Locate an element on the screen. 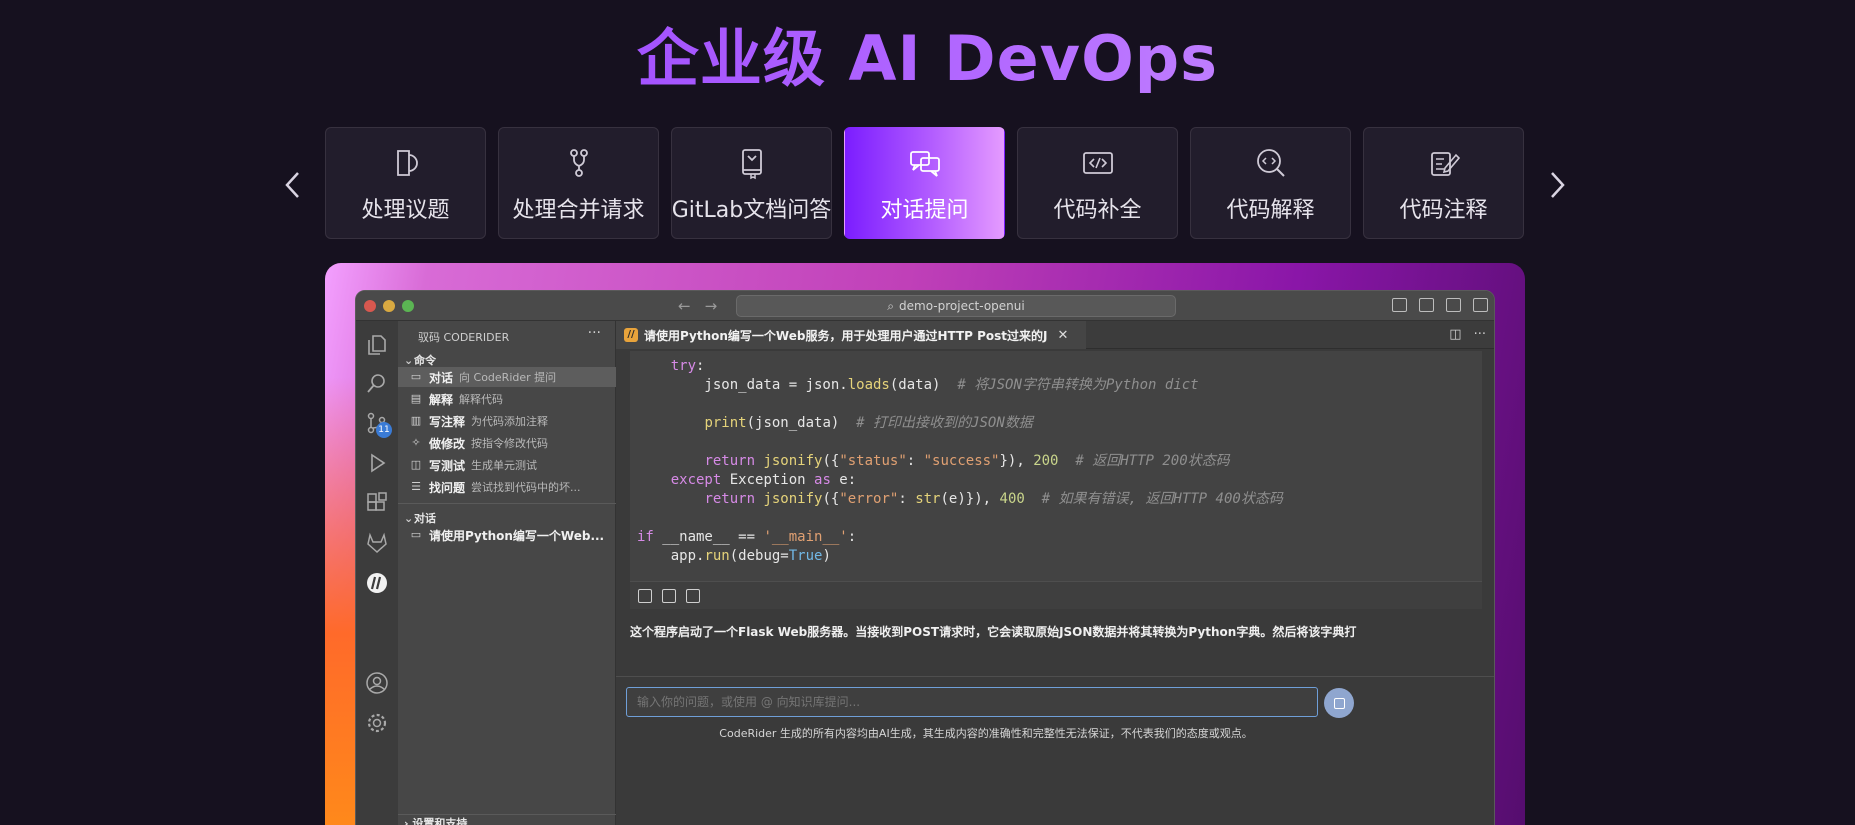  command-center-search: ⌕ demo-project-openui is located at coordinates (956, 306).